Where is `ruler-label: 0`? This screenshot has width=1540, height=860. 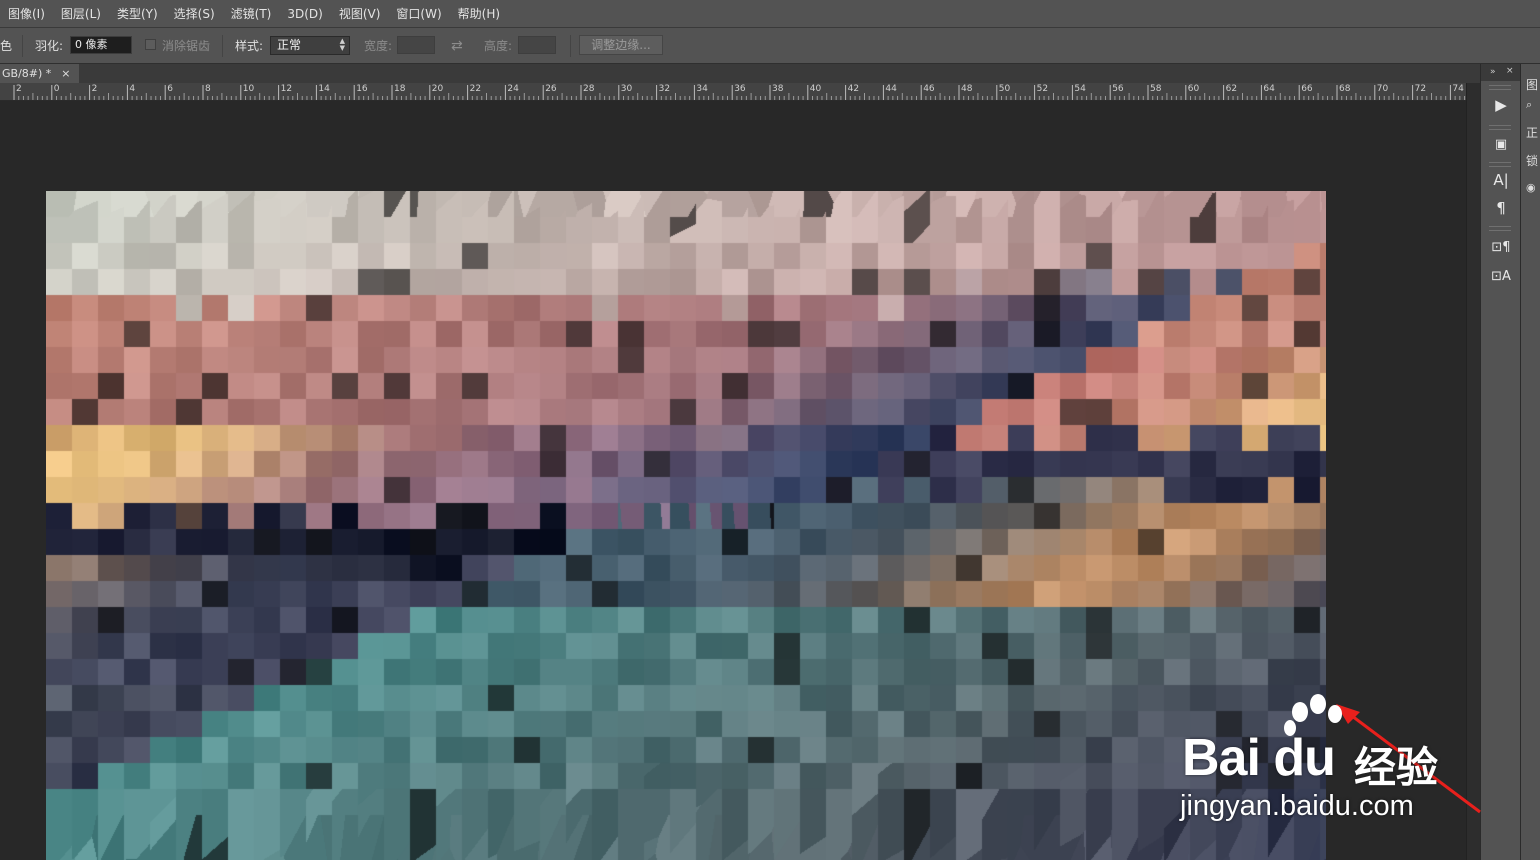
ruler-label: 0 is located at coordinates (56, 89).